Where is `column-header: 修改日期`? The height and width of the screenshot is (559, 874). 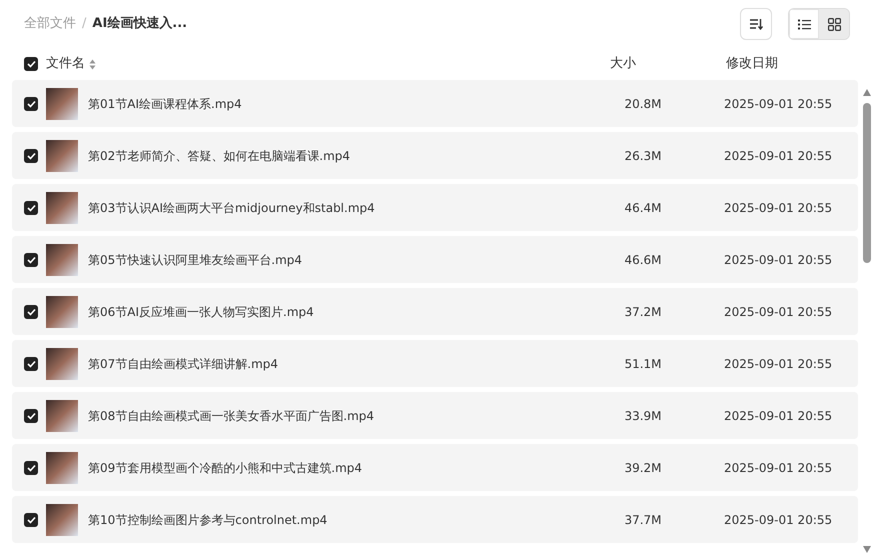
column-header: 修改日期 is located at coordinates (752, 64).